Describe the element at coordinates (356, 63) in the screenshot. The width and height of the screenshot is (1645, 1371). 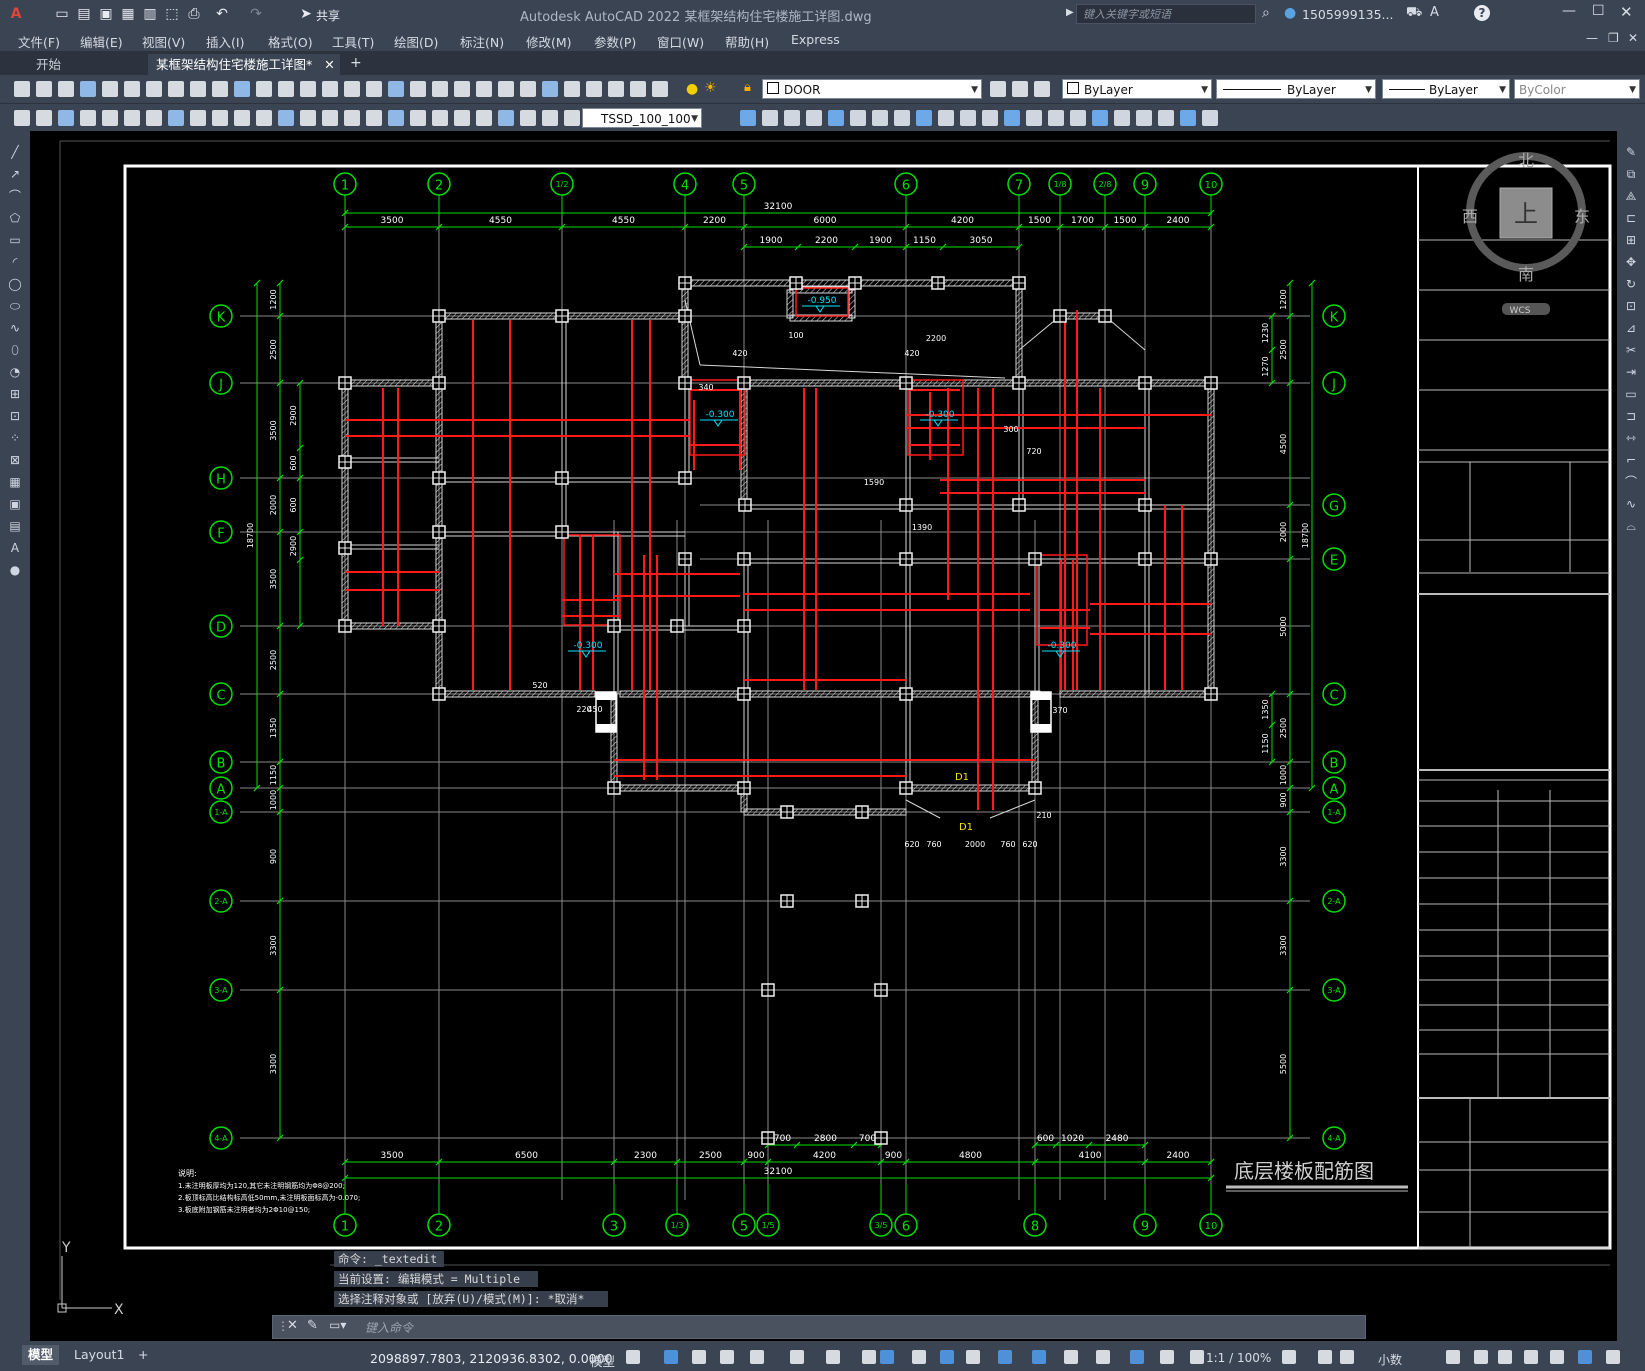
I see `new-tab-button: +` at that location.